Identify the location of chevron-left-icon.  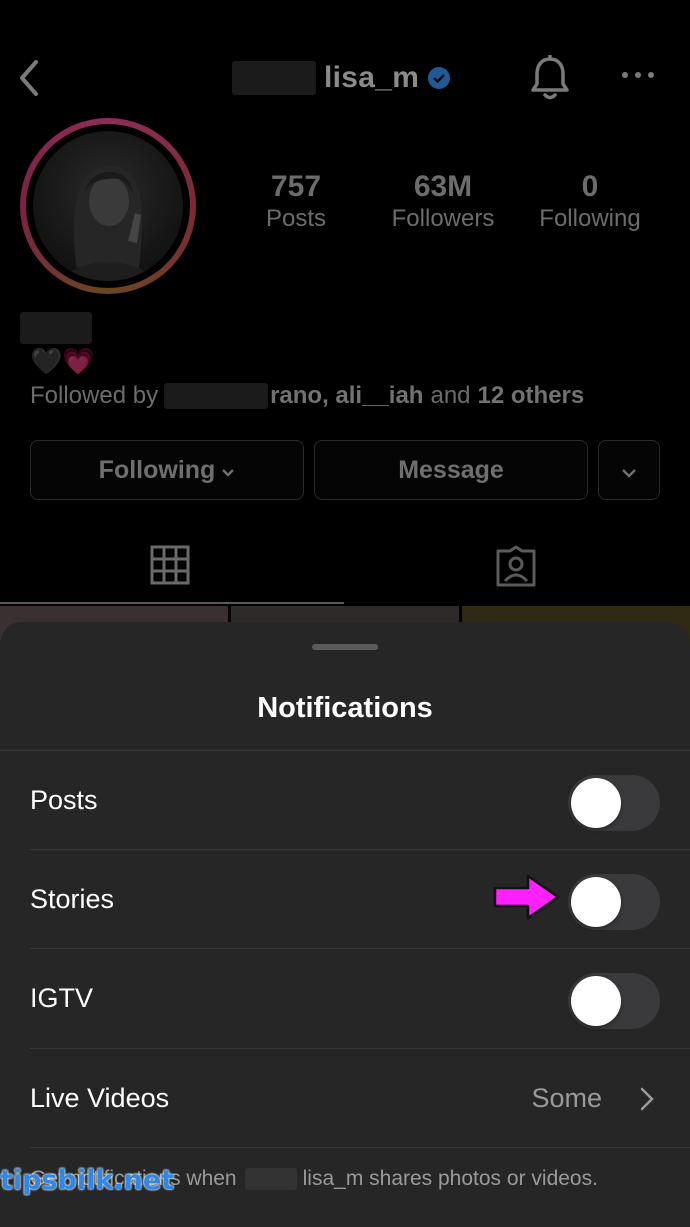
(29, 80).